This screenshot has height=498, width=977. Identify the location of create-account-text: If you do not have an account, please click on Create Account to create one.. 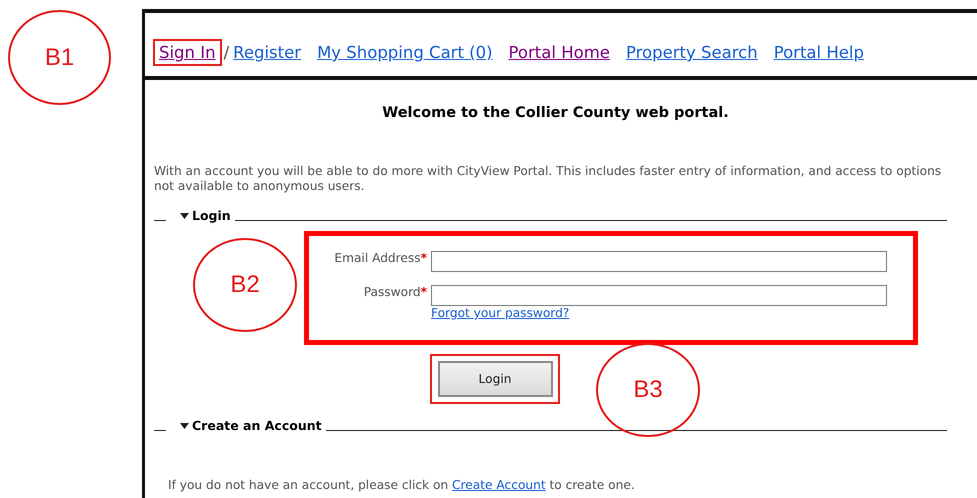
(402, 485).